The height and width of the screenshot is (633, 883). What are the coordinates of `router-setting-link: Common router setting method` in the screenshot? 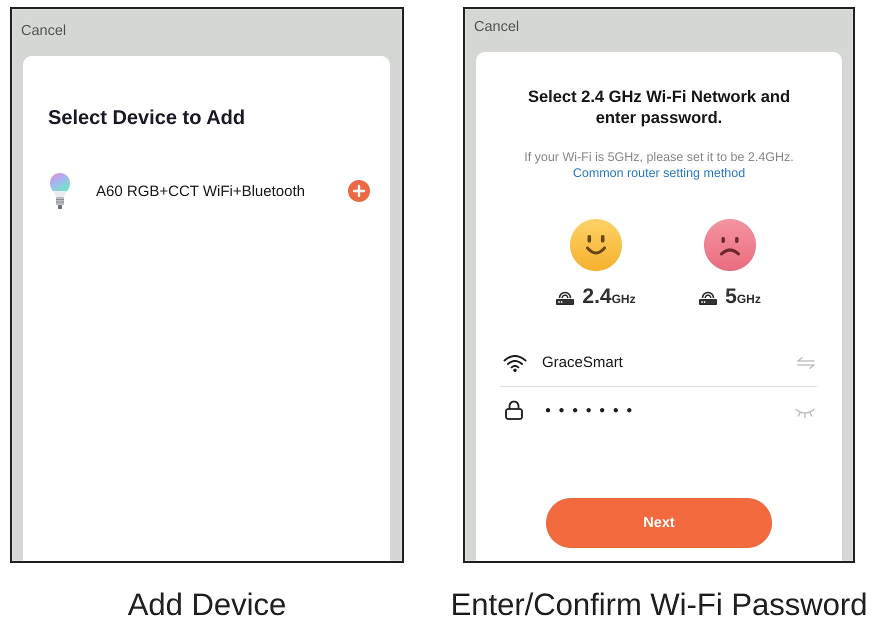 It's located at (659, 173).